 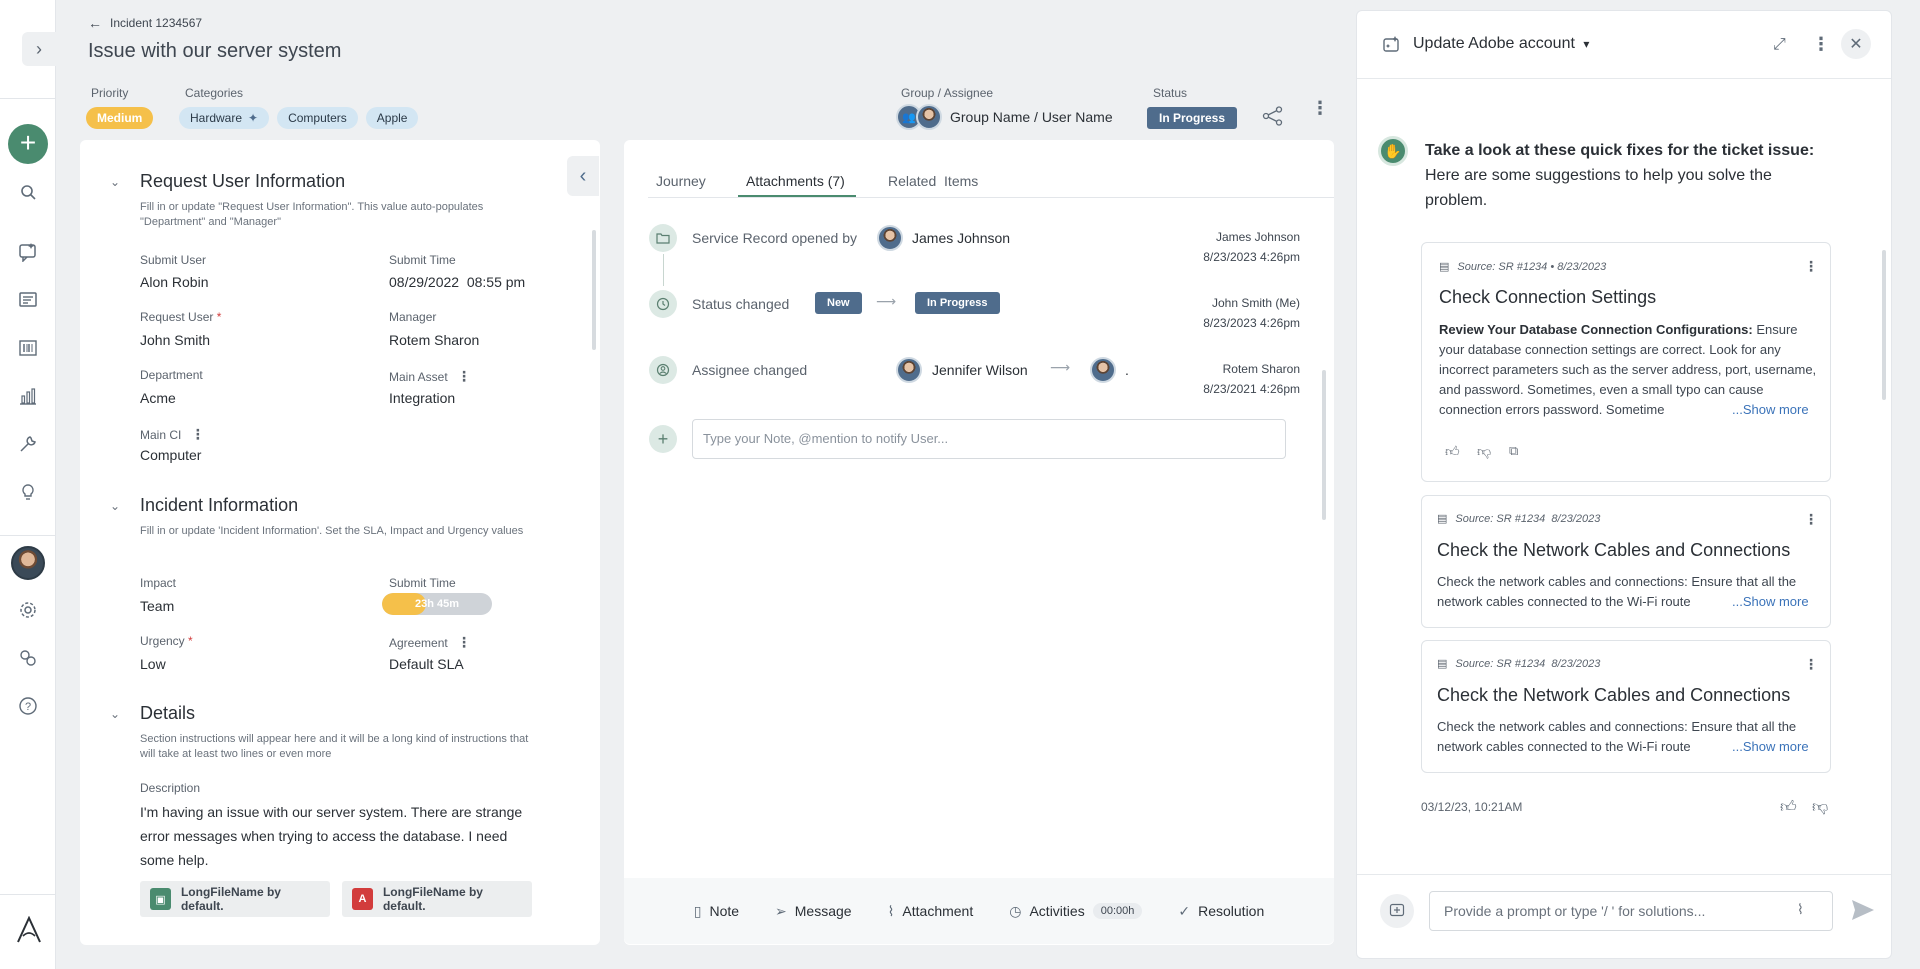 I want to click on page-title: Issue with our server system, so click(x=215, y=51).